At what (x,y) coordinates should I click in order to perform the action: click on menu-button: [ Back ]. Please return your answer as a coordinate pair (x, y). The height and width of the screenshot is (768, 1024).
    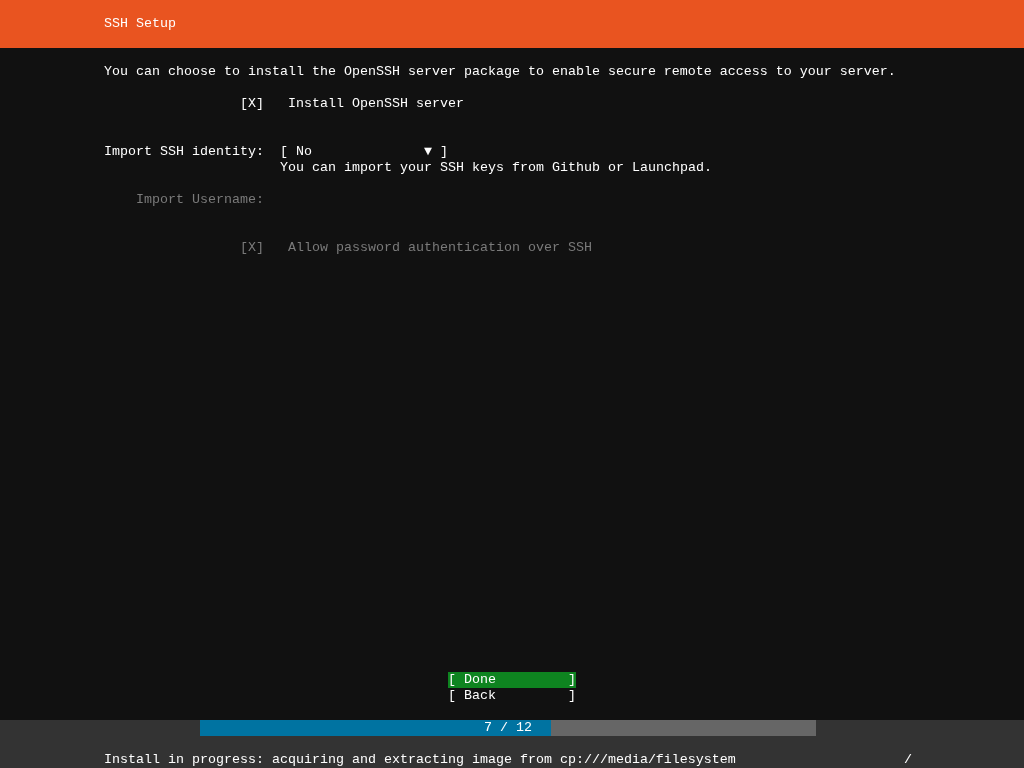
    Looking at the image, I should click on (512, 696).